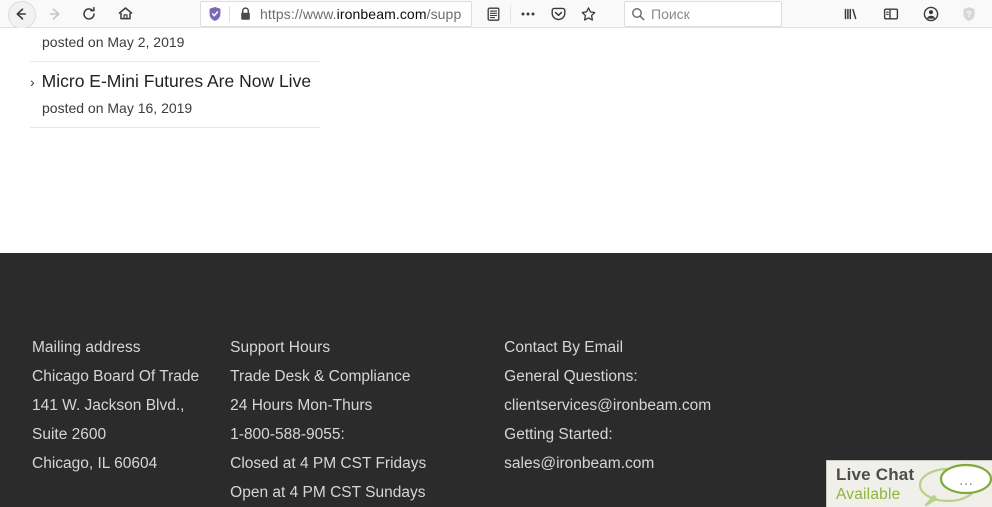 The height and width of the screenshot is (507, 992). I want to click on search-bar: Поиск, so click(703, 14).